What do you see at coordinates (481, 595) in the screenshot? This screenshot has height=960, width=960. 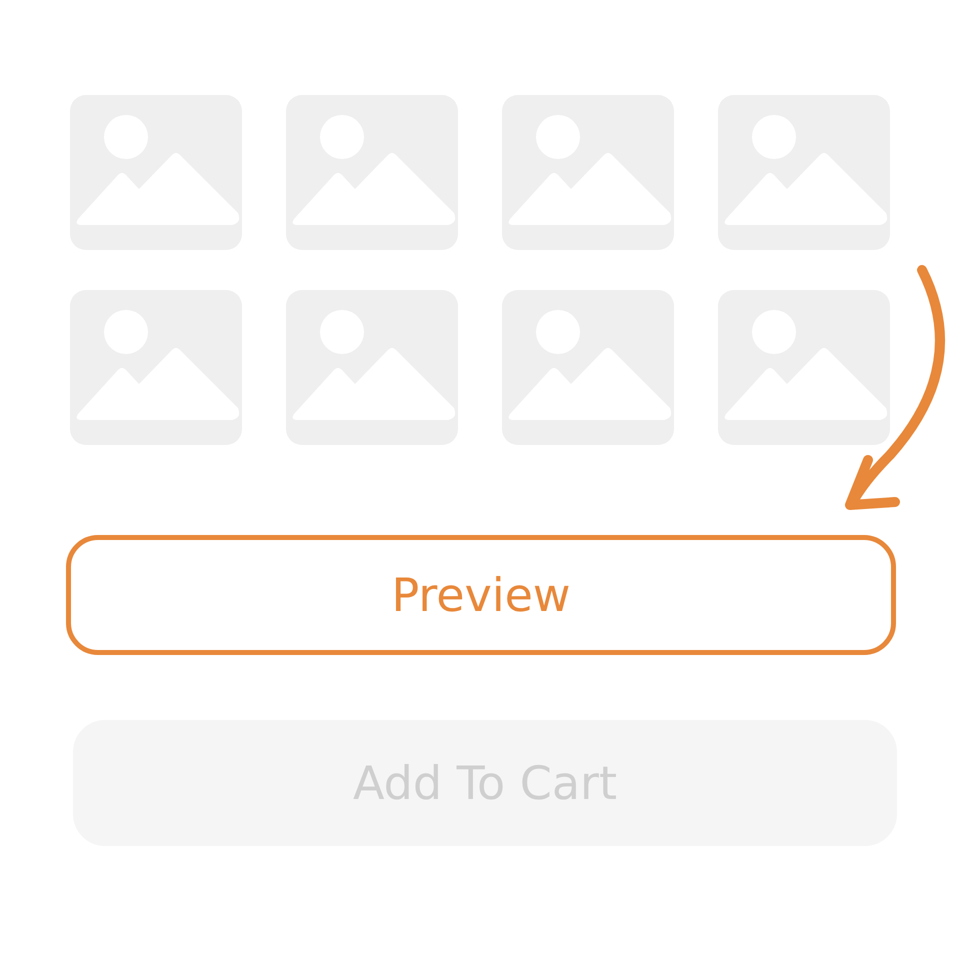 I see `preview-button: Preview` at bounding box center [481, 595].